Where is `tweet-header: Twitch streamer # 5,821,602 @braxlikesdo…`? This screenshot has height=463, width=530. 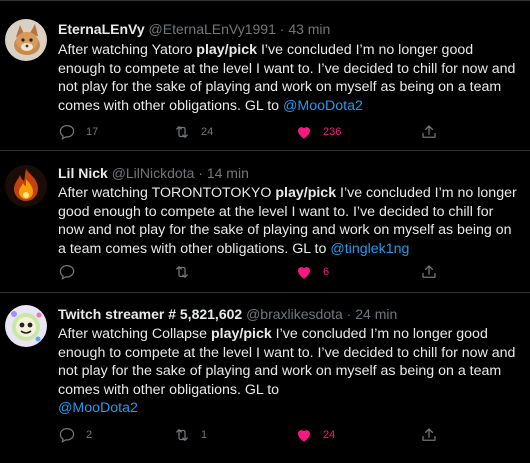
tweet-header: Twitch streamer # 5,821,602 @braxlikesdo… is located at coordinates (290, 314).